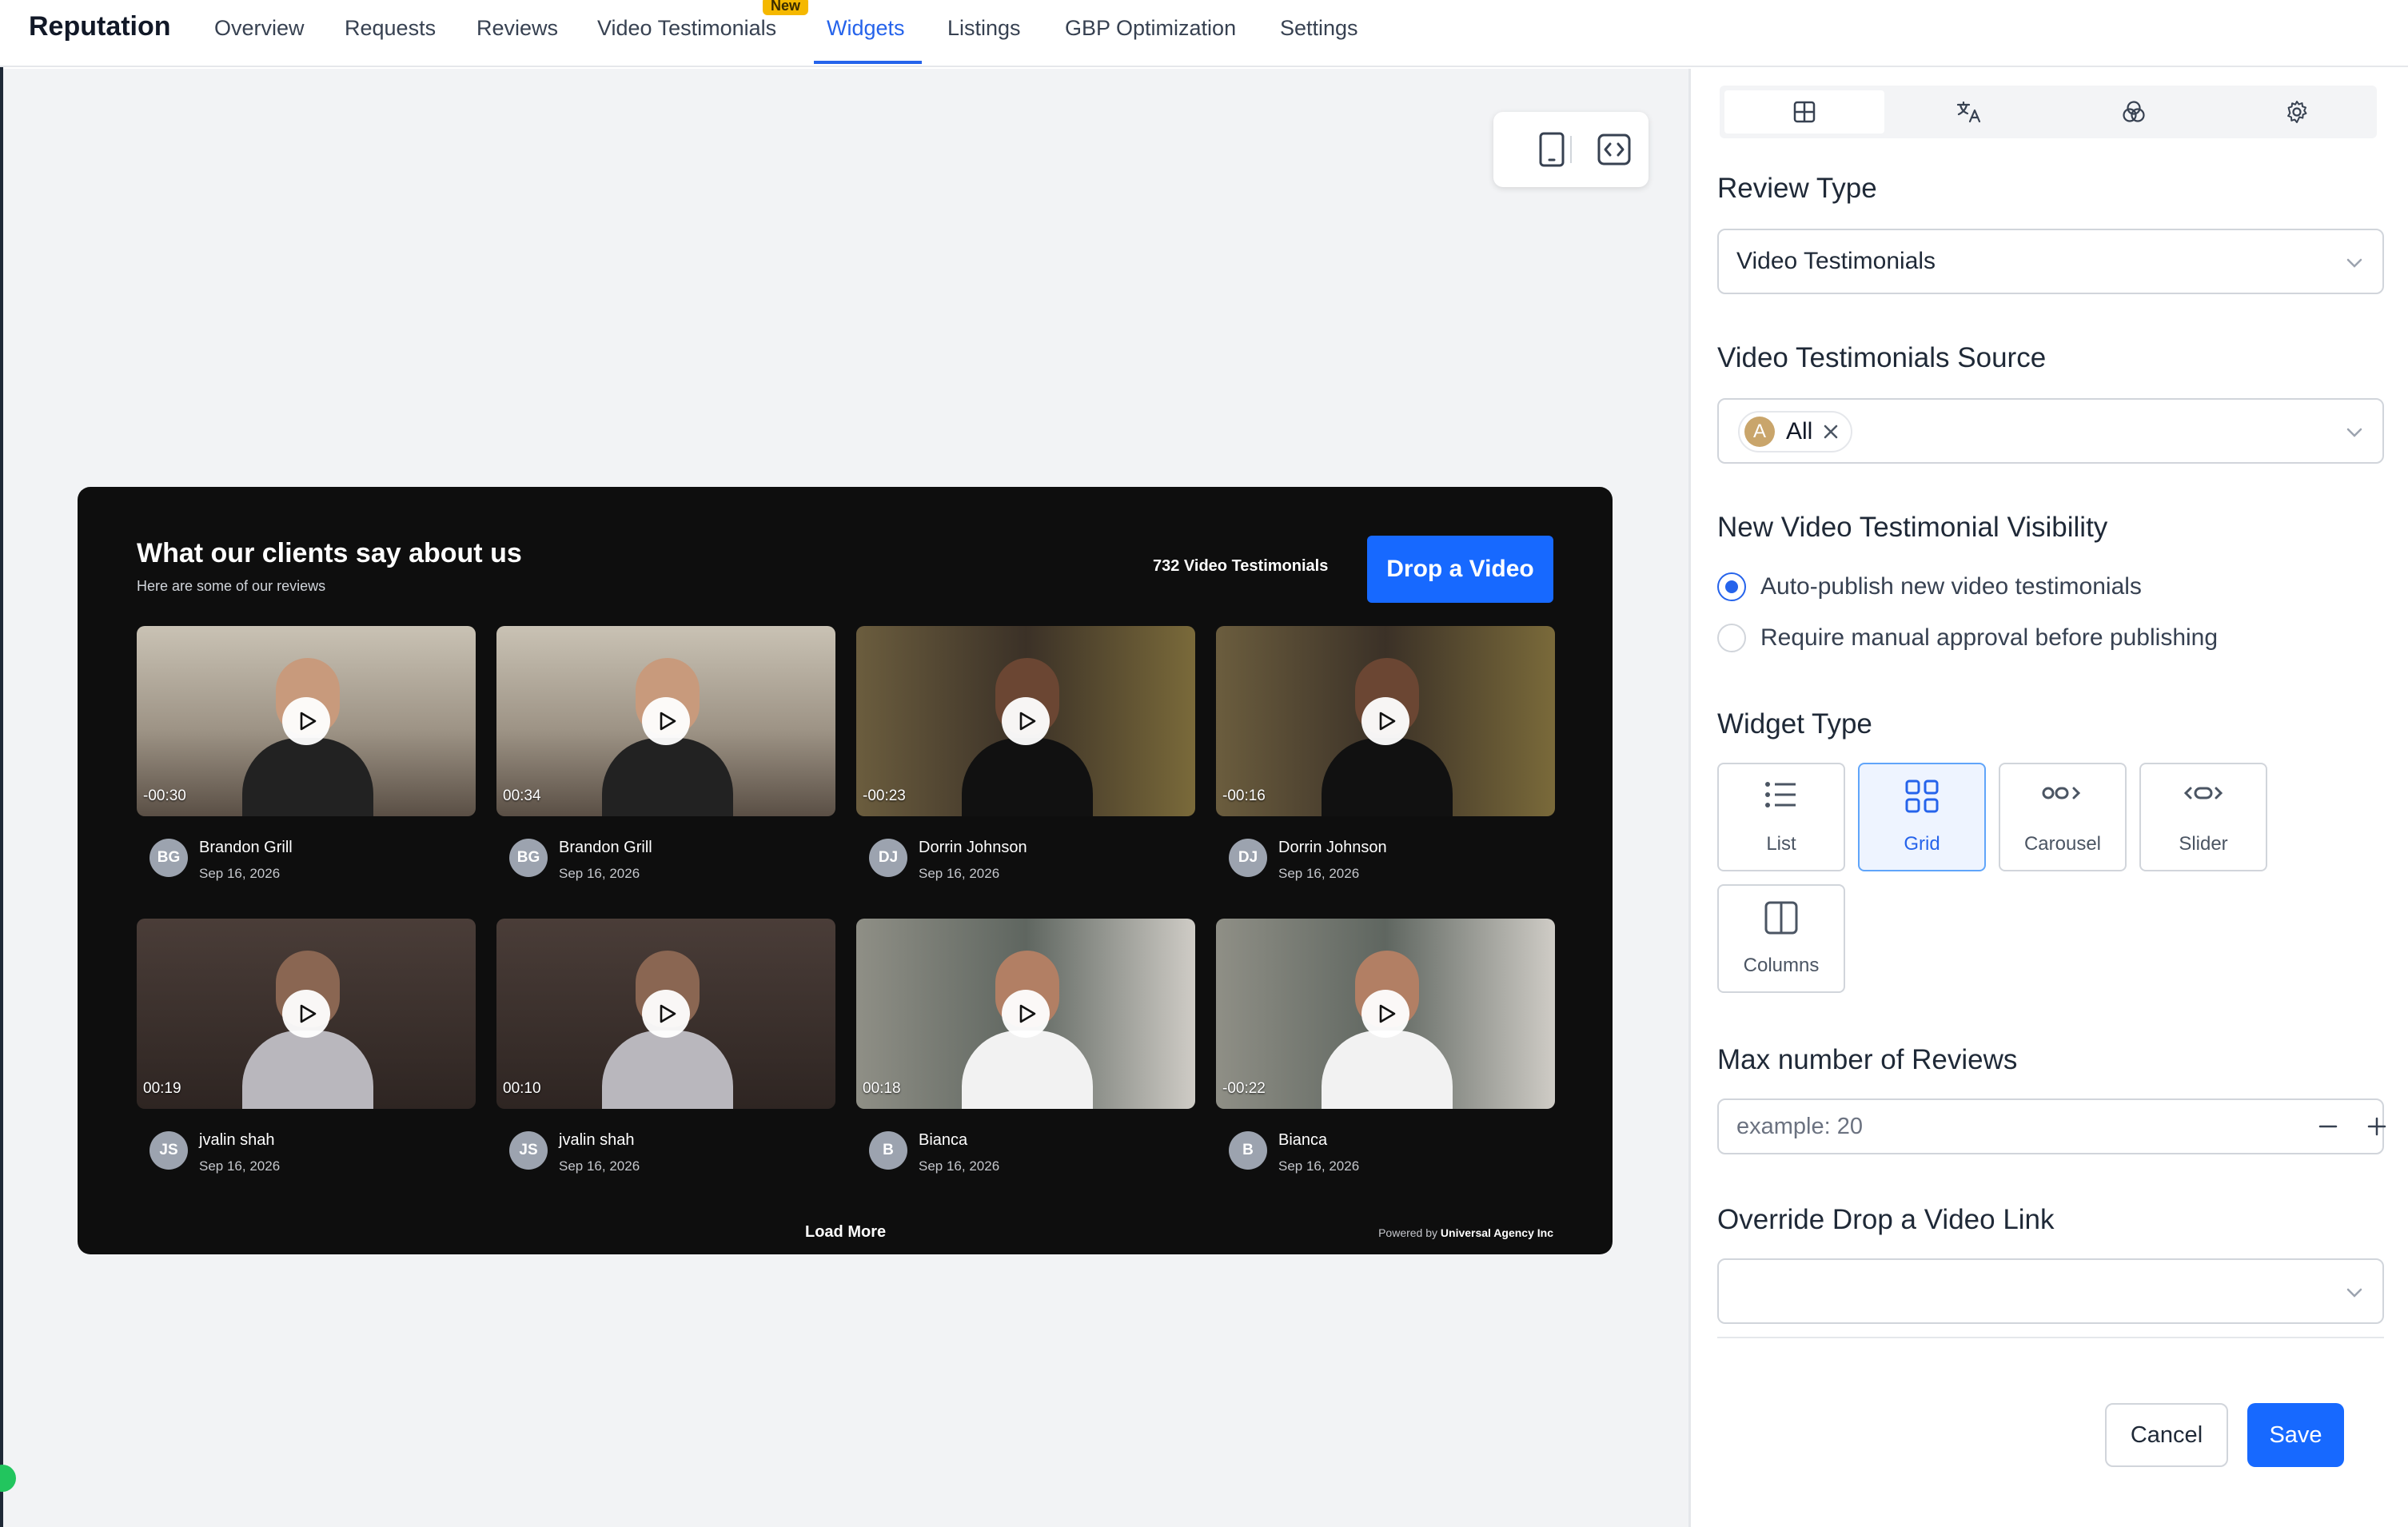 The width and height of the screenshot is (2408, 1527). I want to click on close-icon, so click(1831, 432).